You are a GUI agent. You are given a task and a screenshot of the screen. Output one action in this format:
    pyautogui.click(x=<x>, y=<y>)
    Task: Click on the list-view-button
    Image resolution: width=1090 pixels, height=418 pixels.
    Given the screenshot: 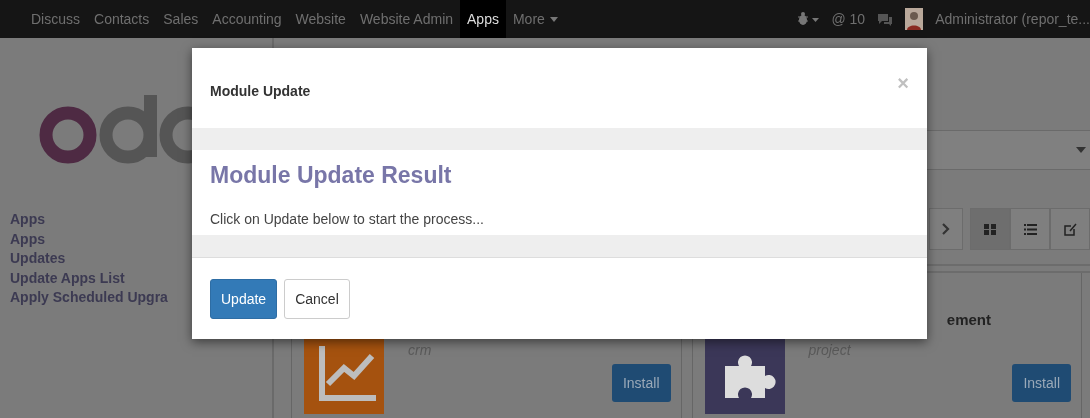 What is the action you would take?
    pyautogui.click(x=1030, y=229)
    